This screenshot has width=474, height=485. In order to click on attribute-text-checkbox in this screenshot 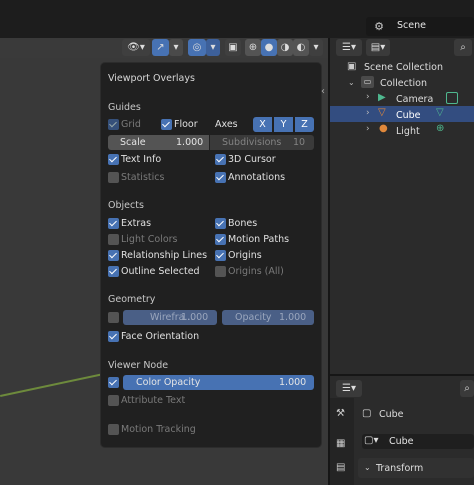, I will do `click(113, 400)`.